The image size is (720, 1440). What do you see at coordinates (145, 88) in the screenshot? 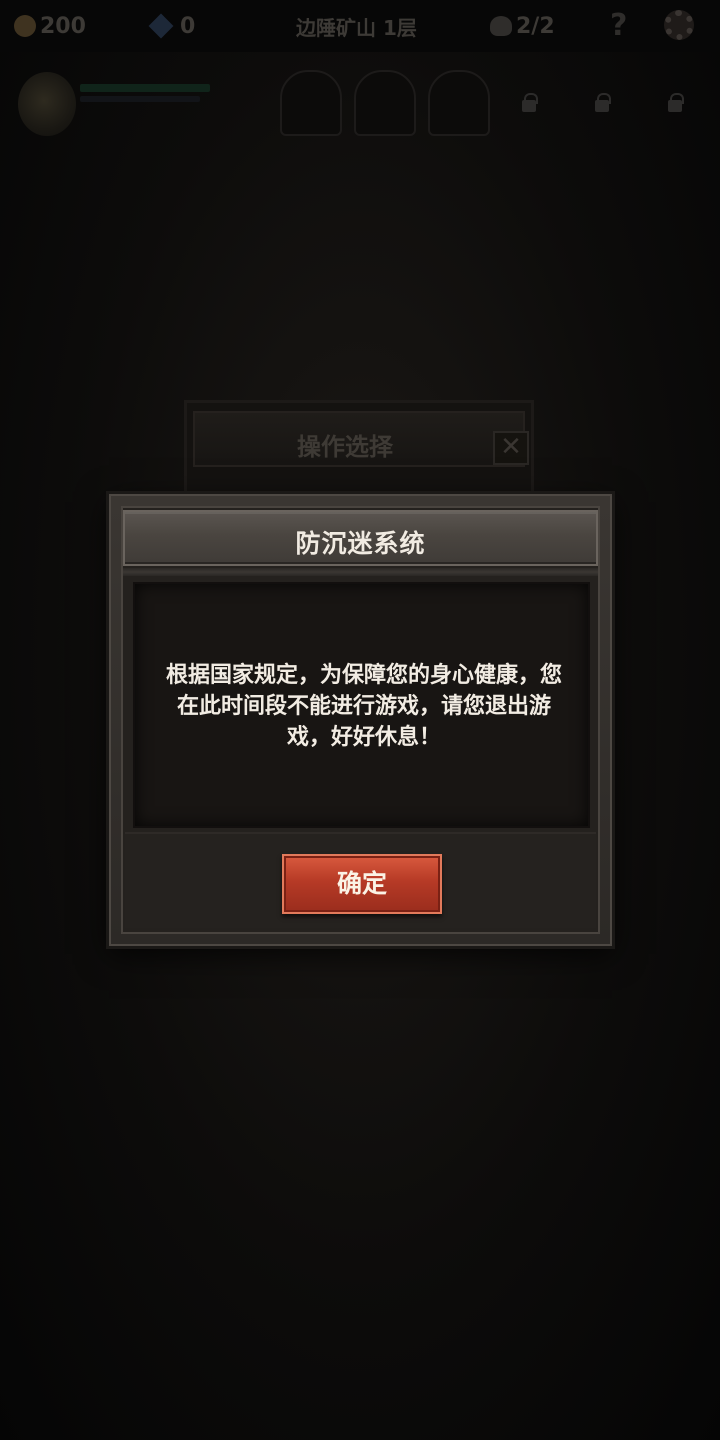
I see `hero-health-bar` at bounding box center [145, 88].